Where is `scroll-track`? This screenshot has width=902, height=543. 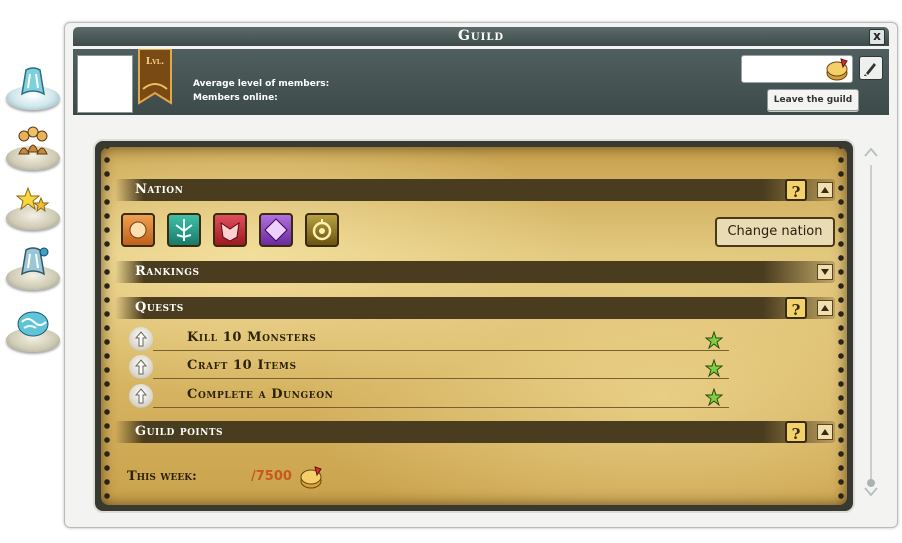
scroll-track is located at coordinates (871, 323).